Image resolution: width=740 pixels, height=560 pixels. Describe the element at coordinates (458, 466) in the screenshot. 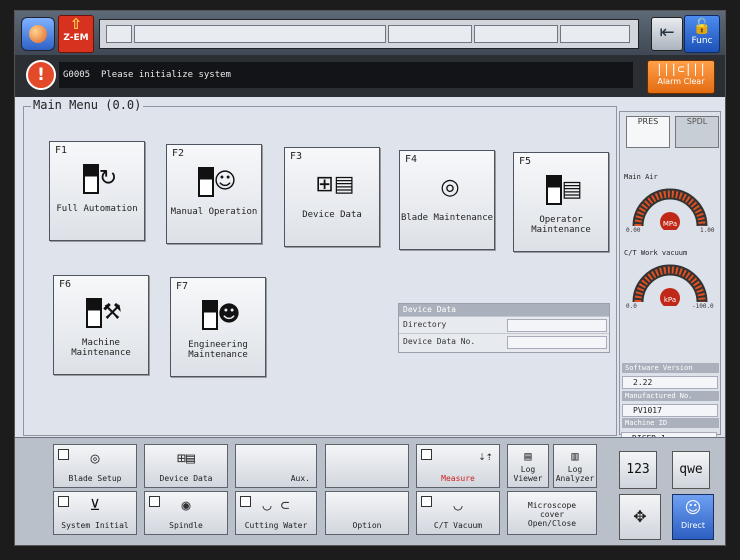

I see `measure-button: ⇣⇡ Measure` at that location.